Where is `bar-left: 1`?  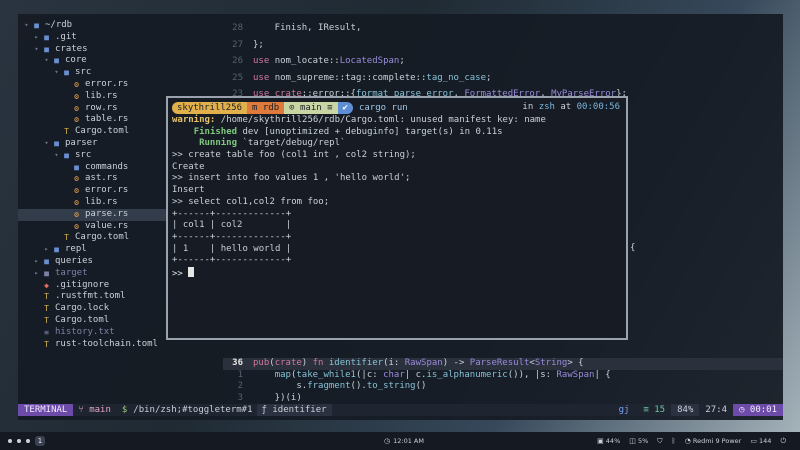 bar-left: 1 is located at coordinates (26, 441).